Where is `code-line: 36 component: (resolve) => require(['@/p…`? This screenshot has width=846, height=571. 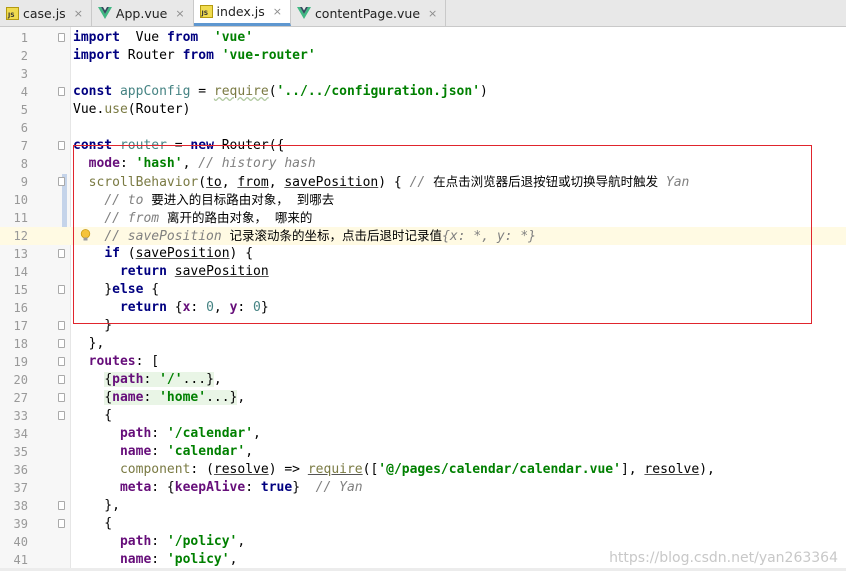
code-line: 36 component: (resolve) => require(['@/p… is located at coordinates (423, 470).